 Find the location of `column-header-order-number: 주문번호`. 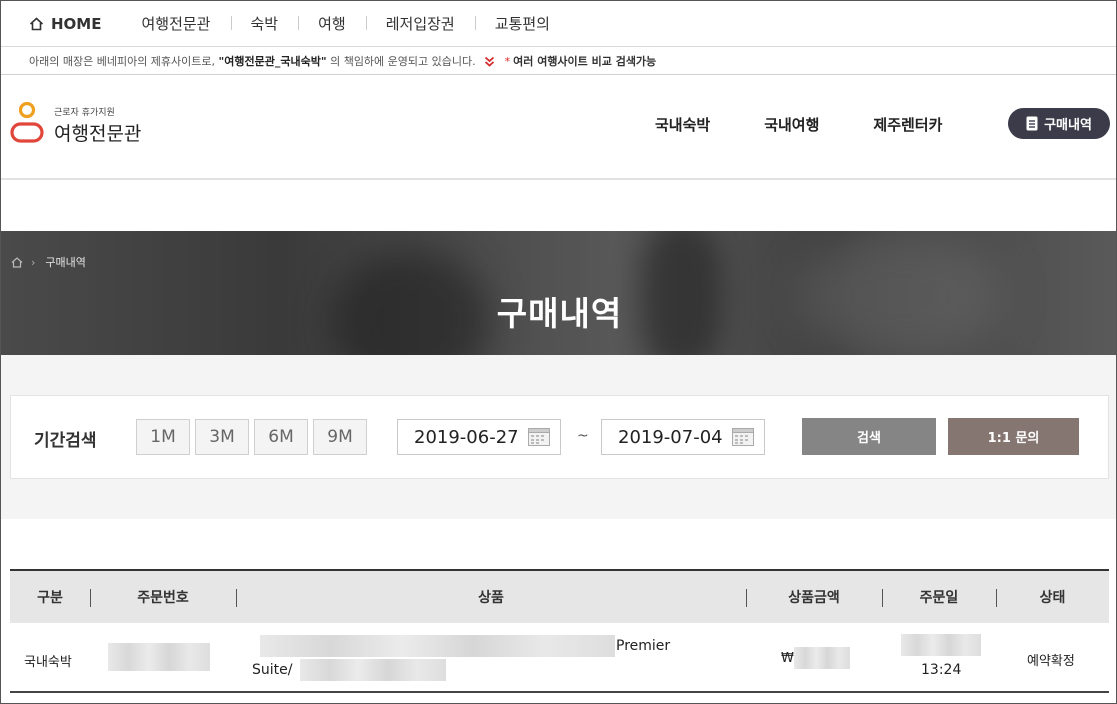

column-header-order-number: 주문번호 is located at coordinates (163, 598).